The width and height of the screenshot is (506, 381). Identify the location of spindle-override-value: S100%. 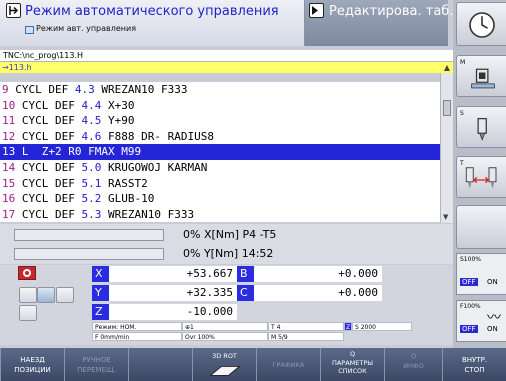
(470, 259).